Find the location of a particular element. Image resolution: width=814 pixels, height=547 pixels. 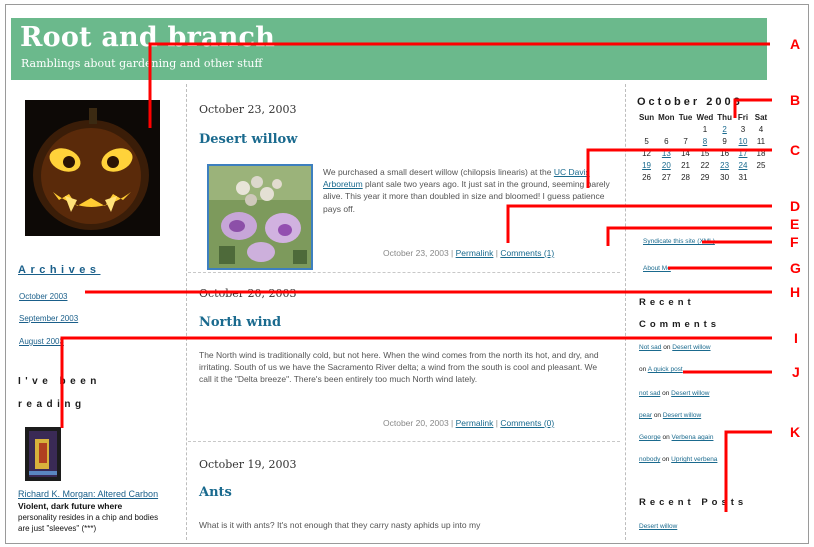

callout-f: F is located at coordinates (794, 242).